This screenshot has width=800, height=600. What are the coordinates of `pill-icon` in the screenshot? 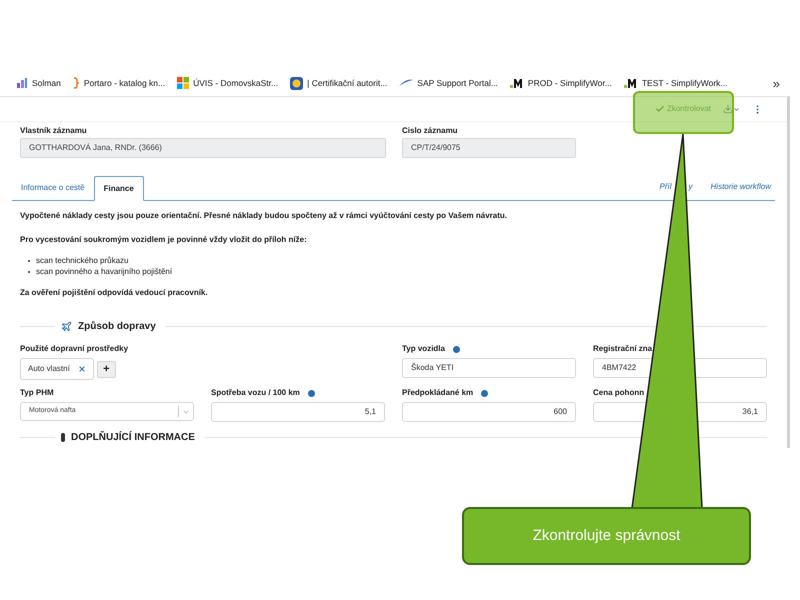 It's located at (63, 437).